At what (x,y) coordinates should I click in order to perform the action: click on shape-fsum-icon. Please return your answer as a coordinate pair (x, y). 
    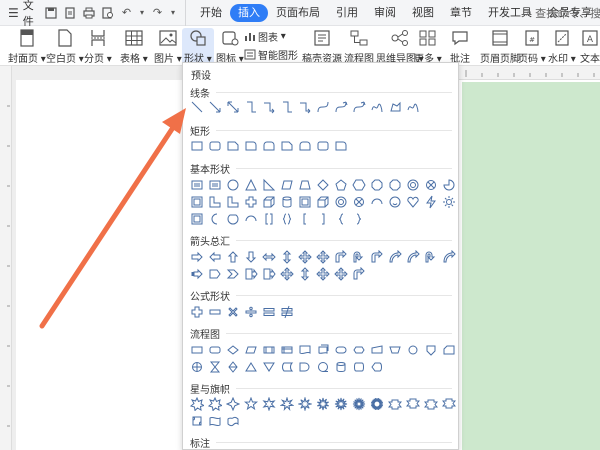
    Looking at the image, I should click on (431, 185).